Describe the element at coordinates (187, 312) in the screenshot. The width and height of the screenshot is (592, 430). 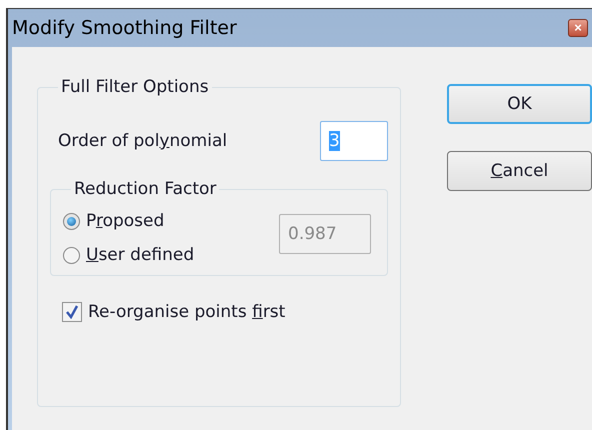
I see `checkbox-label: Re-organise points first` at that location.